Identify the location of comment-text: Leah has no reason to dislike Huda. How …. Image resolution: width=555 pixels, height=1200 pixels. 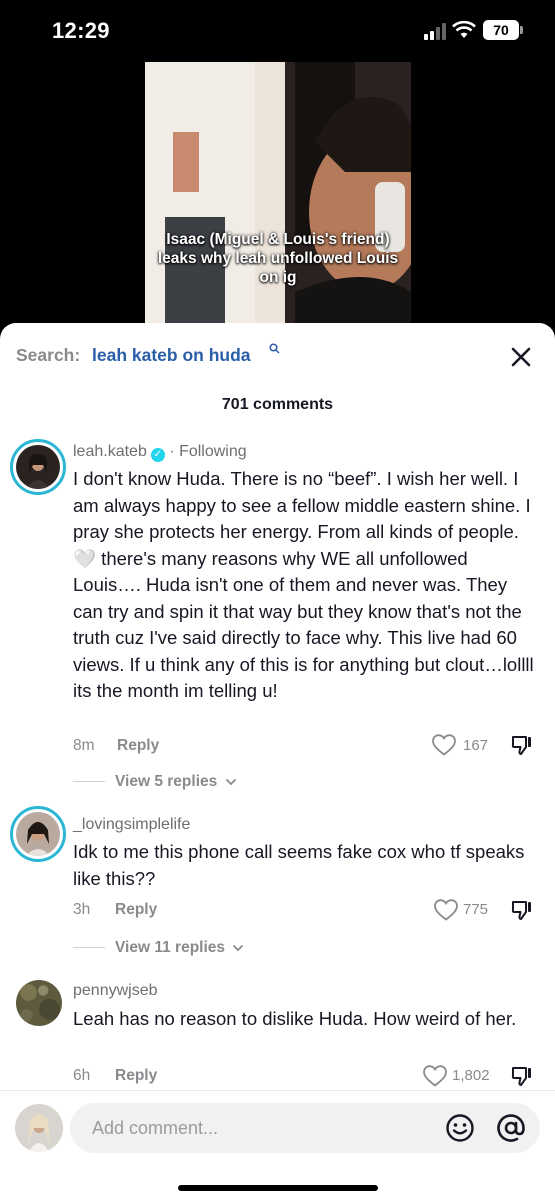
(295, 1018).